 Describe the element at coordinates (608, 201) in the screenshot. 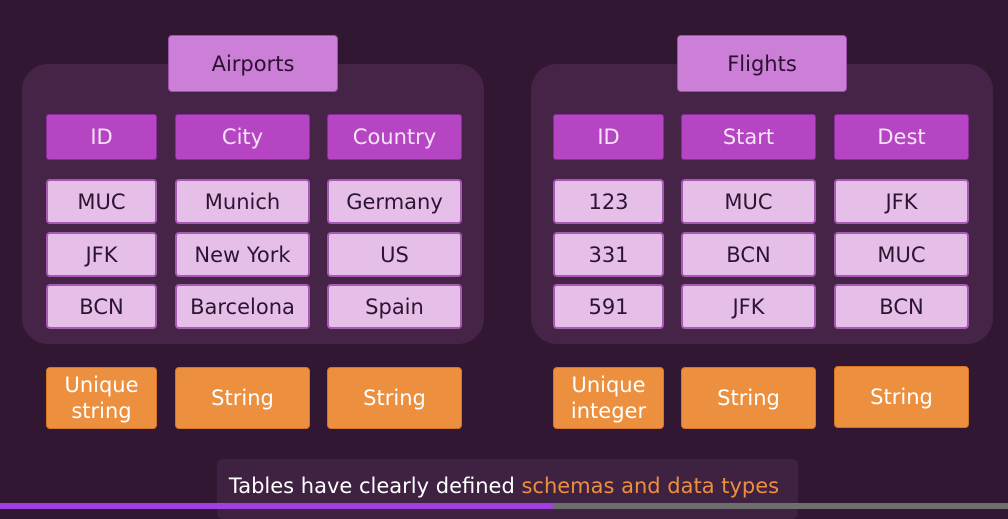

I see `table-cell: 123` at that location.